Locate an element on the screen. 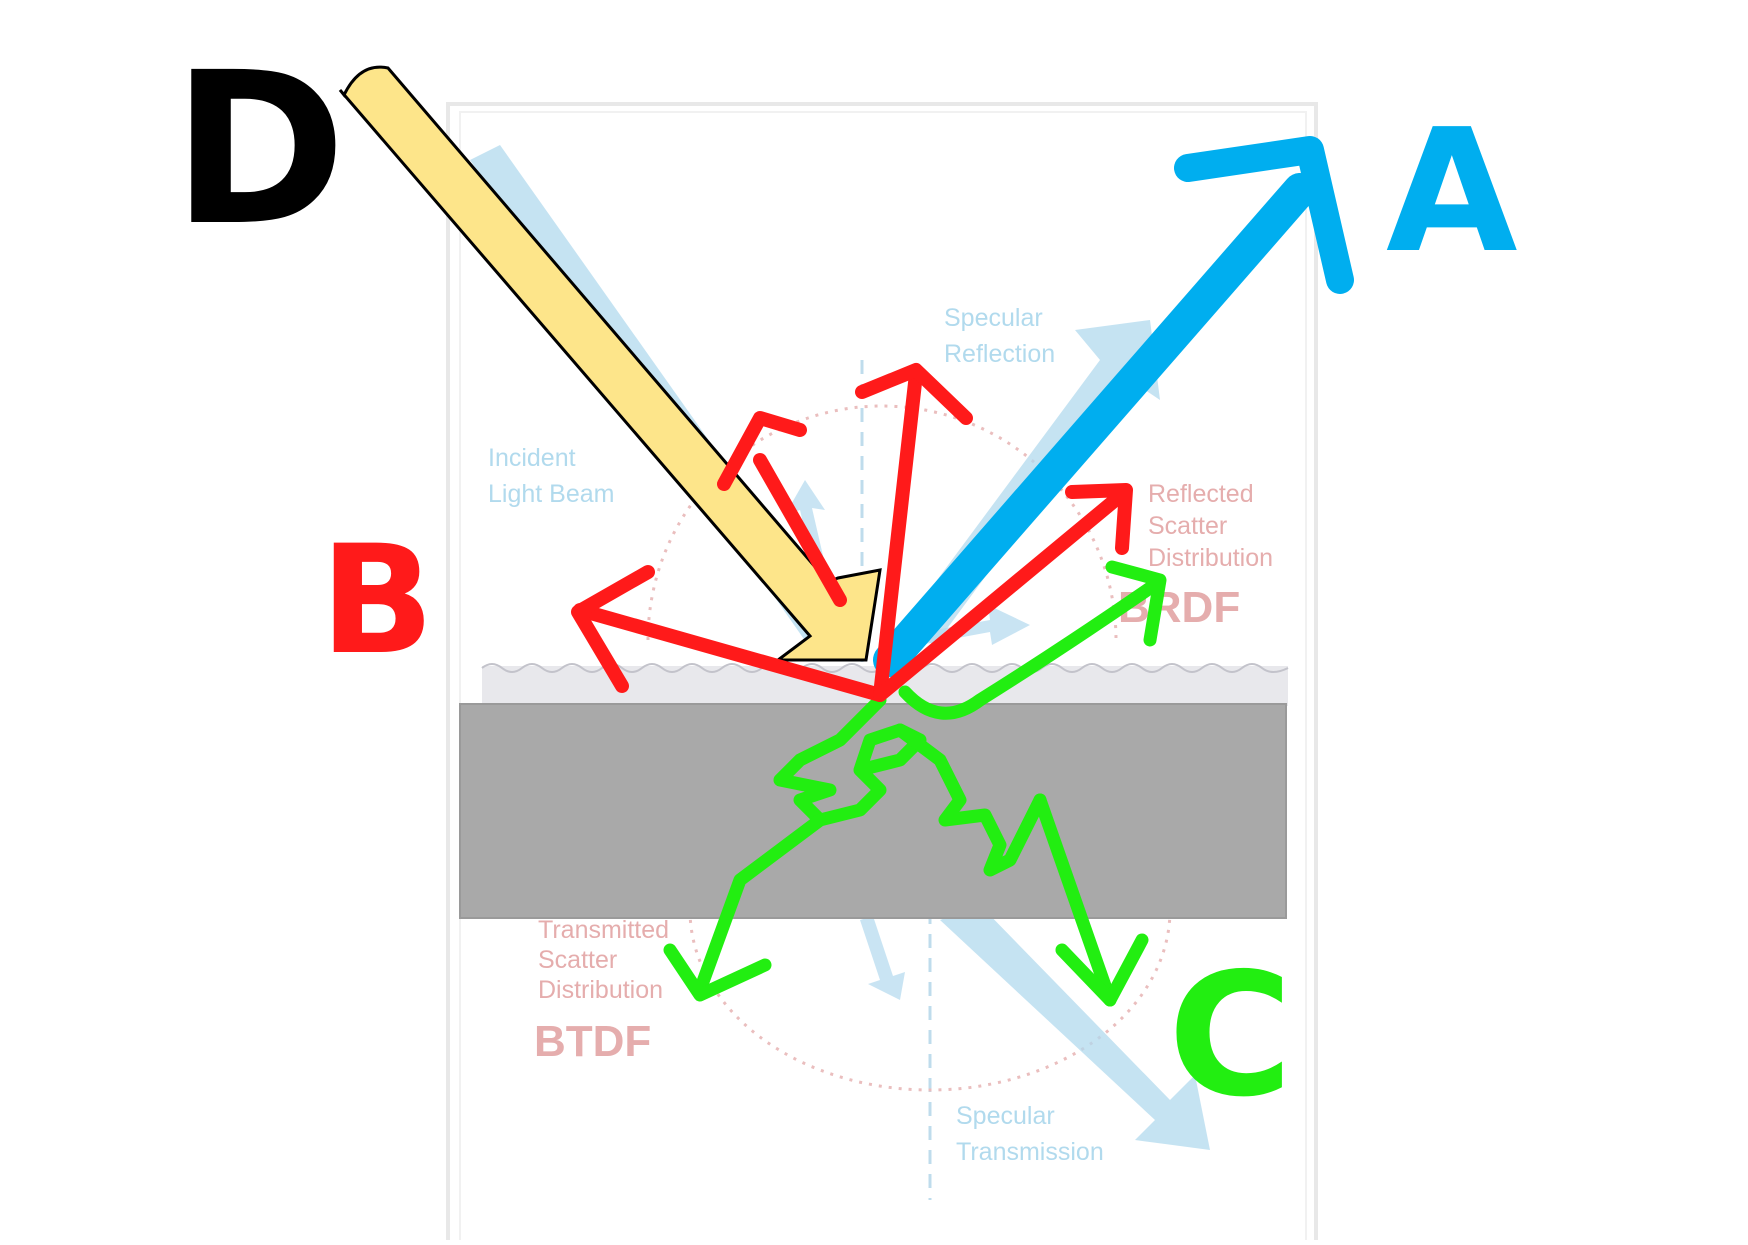 The height and width of the screenshot is (1245, 1748). annotation-label-d: D is located at coordinates (259, 149).